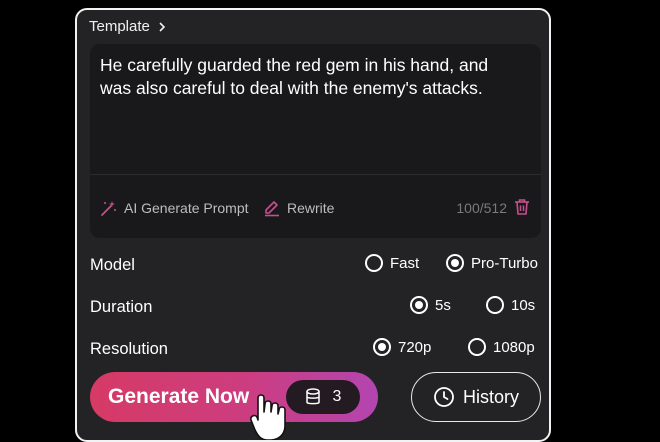 This screenshot has width=660, height=442. What do you see at coordinates (272, 209) in the screenshot?
I see `pencil-icon` at bounding box center [272, 209].